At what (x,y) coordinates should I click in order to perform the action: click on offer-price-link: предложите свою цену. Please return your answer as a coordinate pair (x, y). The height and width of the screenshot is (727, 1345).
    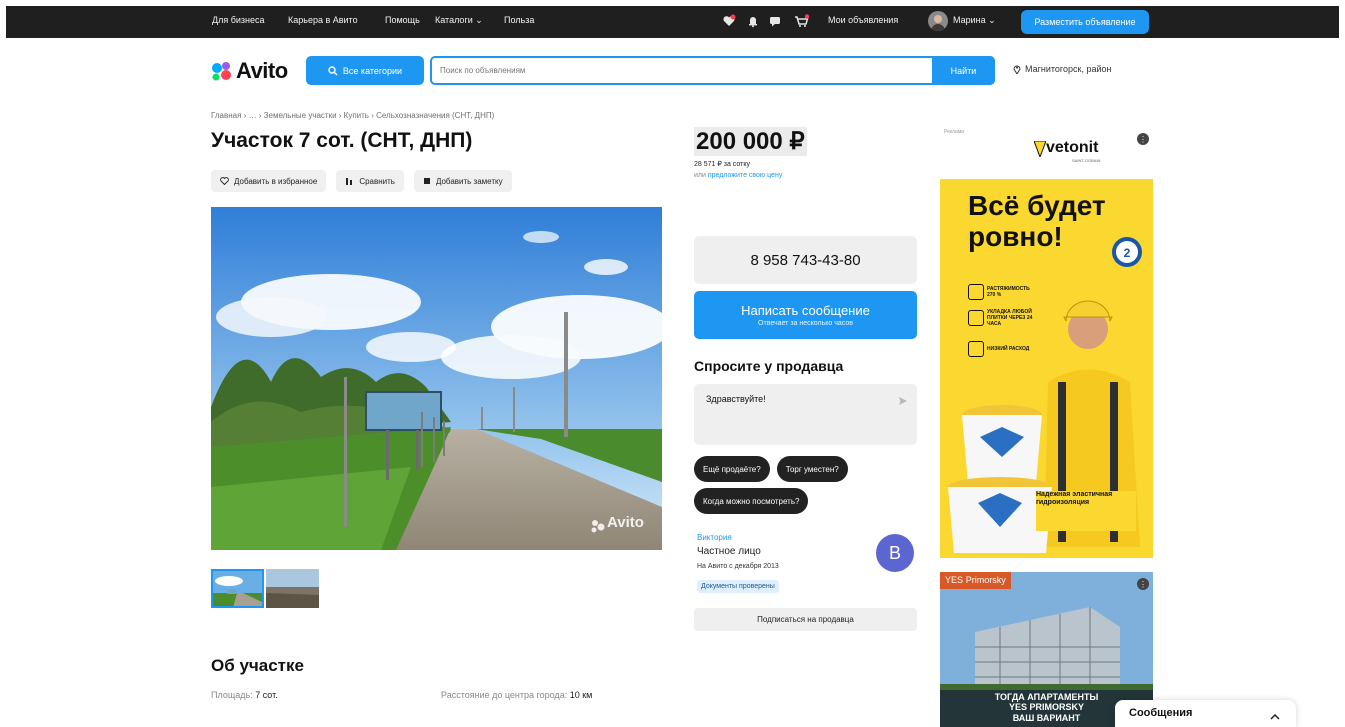
    Looking at the image, I should click on (745, 175).